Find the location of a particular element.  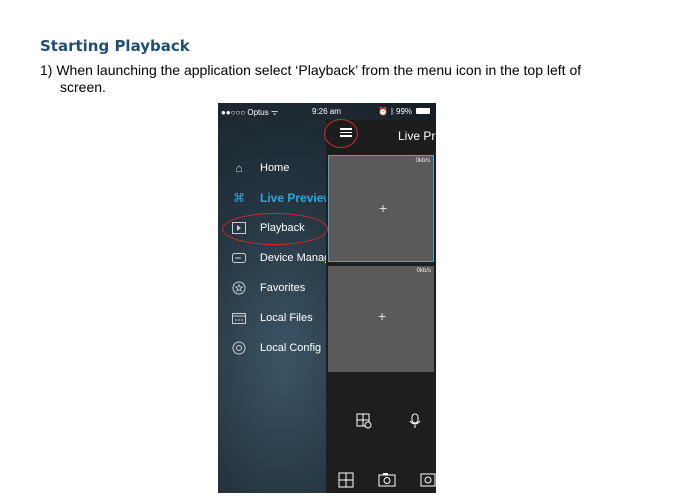

video-slot-1: 0kb/s + is located at coordinates (381, 208).